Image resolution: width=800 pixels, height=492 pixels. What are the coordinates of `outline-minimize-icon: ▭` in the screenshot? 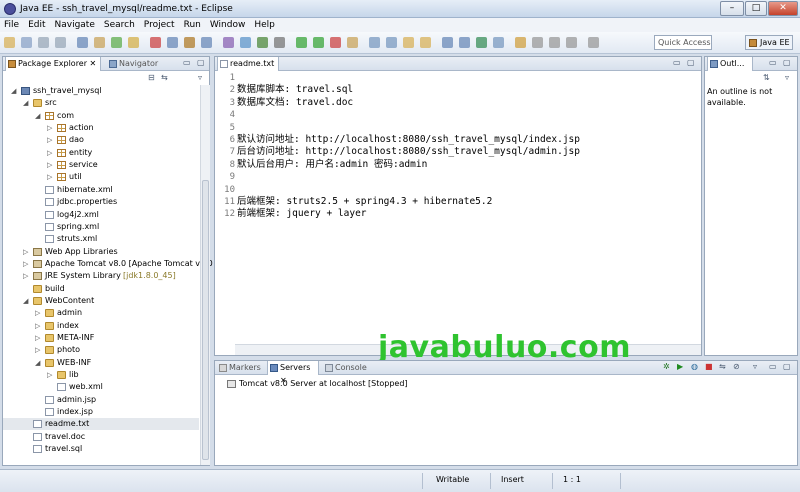 It's located at (773, 62).